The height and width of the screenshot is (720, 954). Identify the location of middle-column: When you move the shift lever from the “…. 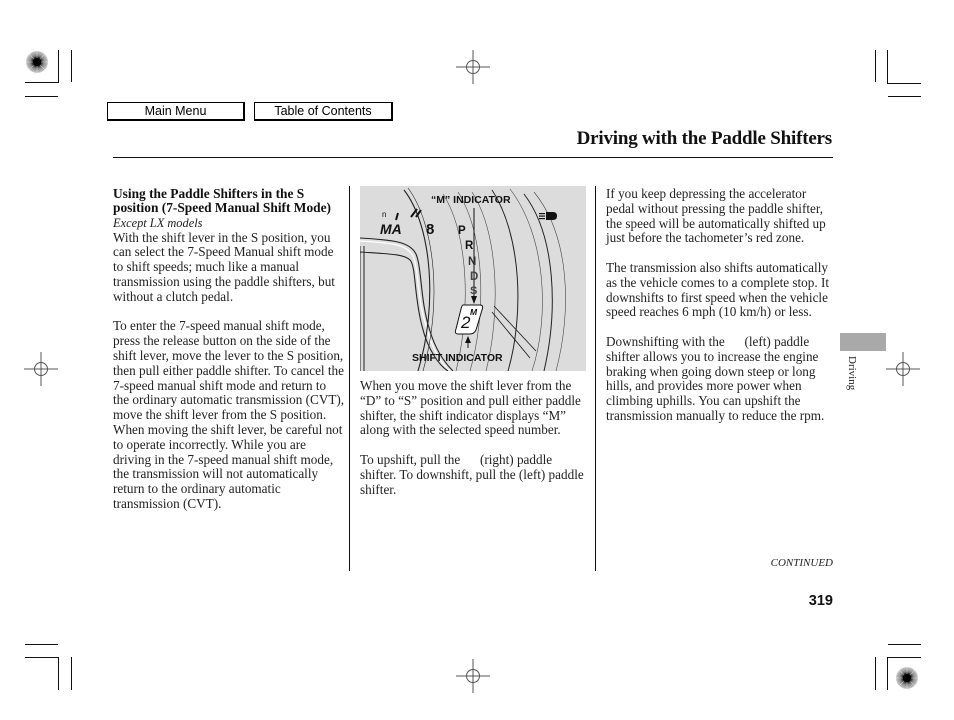
(474, 437).